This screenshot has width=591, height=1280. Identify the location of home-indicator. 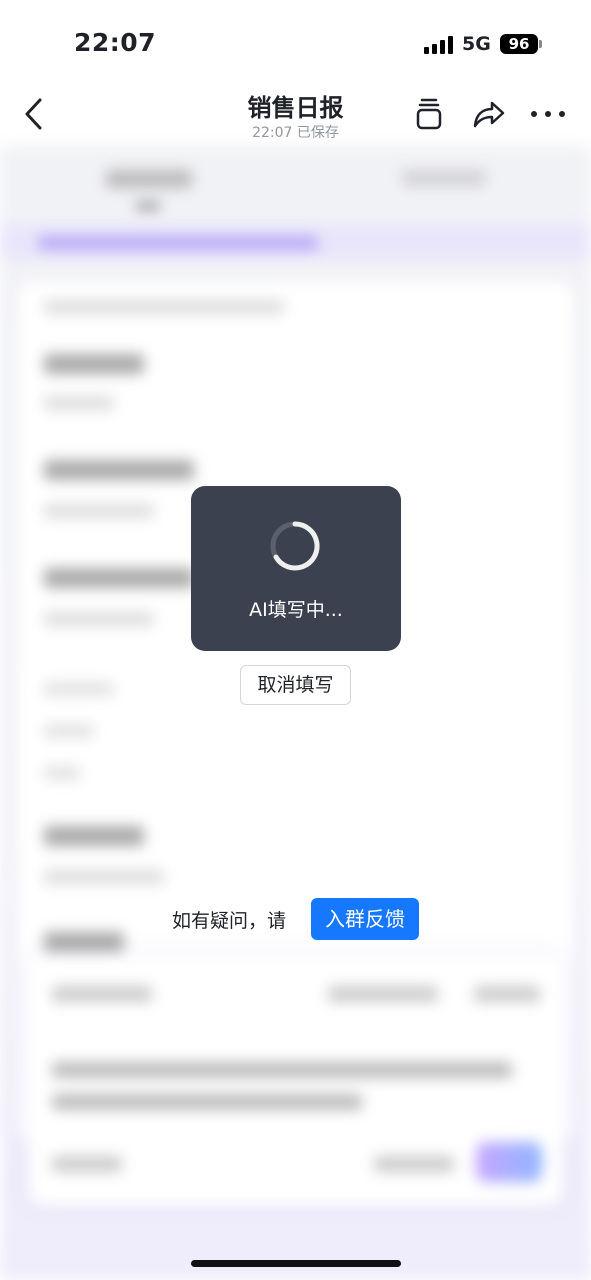
(296, 1263).